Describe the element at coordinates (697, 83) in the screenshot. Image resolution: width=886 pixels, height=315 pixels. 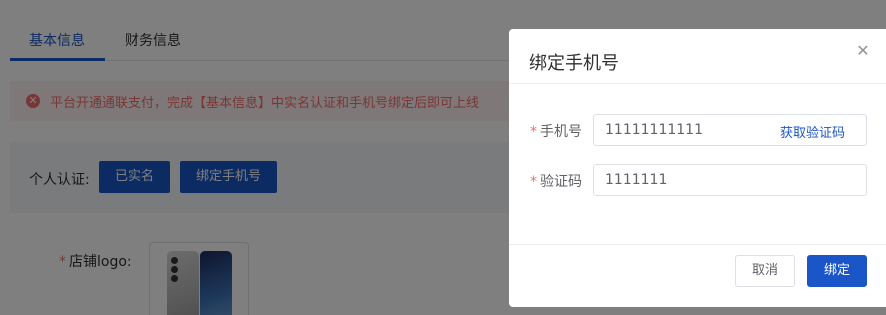
I see `dialog-header-divider` at that location.